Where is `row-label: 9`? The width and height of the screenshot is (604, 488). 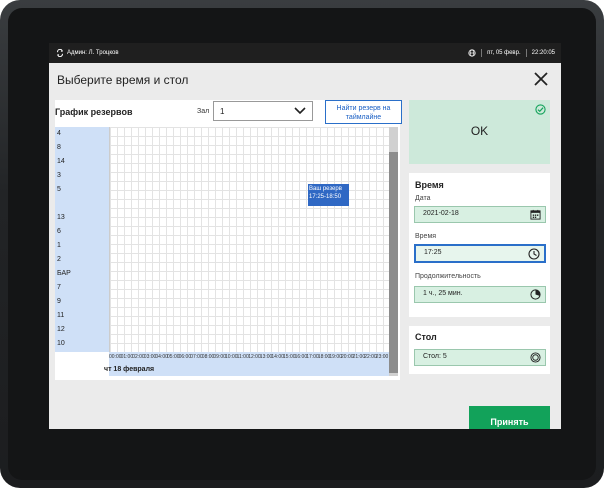 row-label: 9 is located at coordinates (59, 301).